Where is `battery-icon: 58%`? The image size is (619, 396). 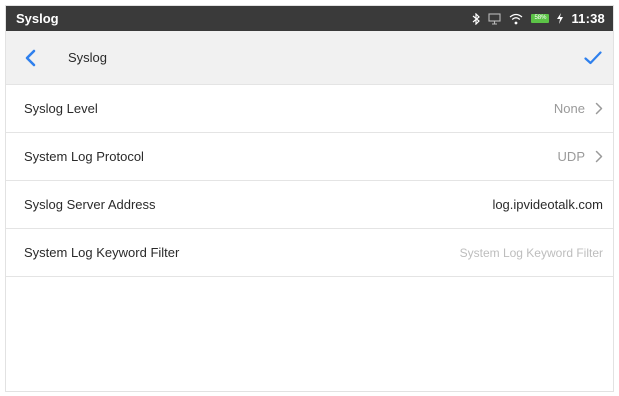 battery-icon: 58% is located at coordinates (540, 18).